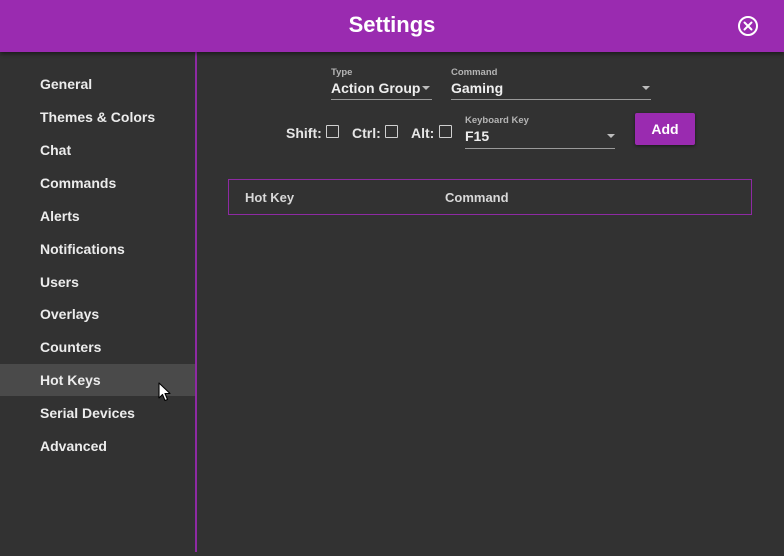  I want to click on command-label: Command, so click(474, 72).